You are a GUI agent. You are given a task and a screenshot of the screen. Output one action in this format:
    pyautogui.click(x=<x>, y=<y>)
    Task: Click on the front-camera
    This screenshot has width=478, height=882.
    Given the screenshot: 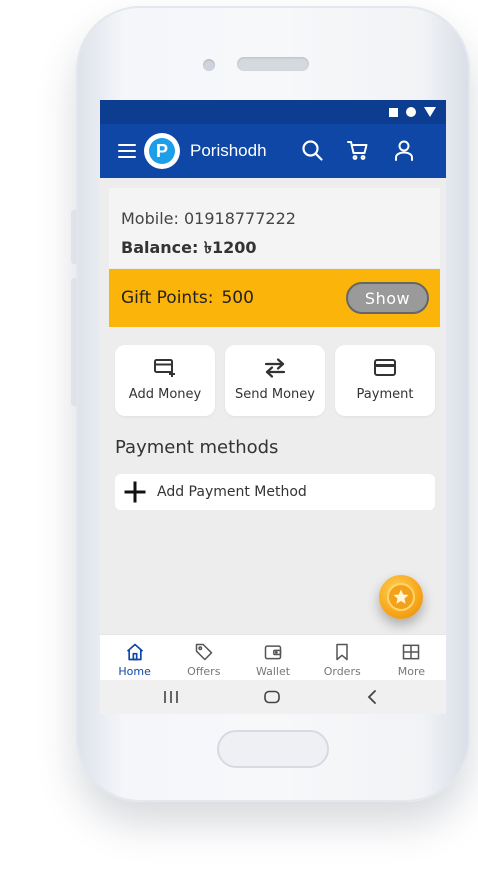 What is the action you would take?
    pyautogui.click(x=209, y=65)
    